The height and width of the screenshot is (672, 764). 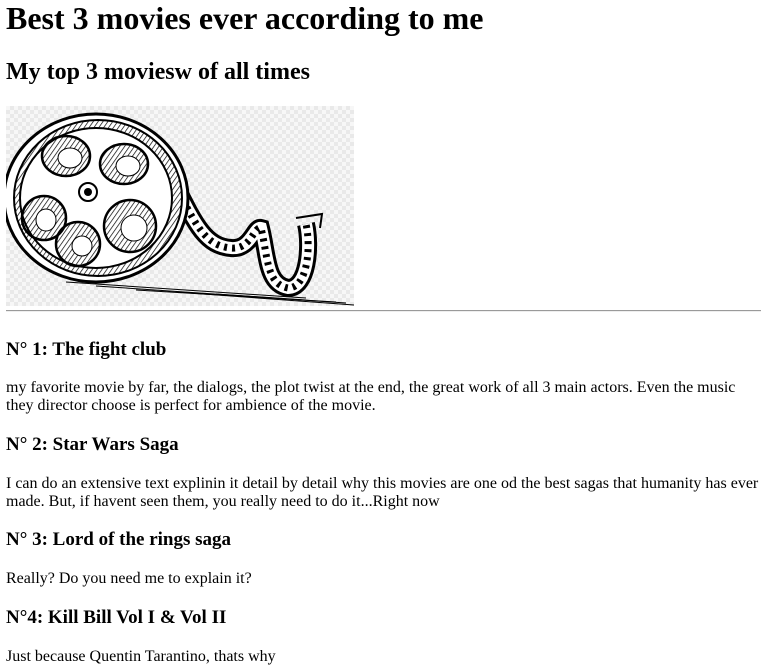 I want to click on movie-heading-3: N° 3: Lord of the rings saga, so click(x=119, y=539).